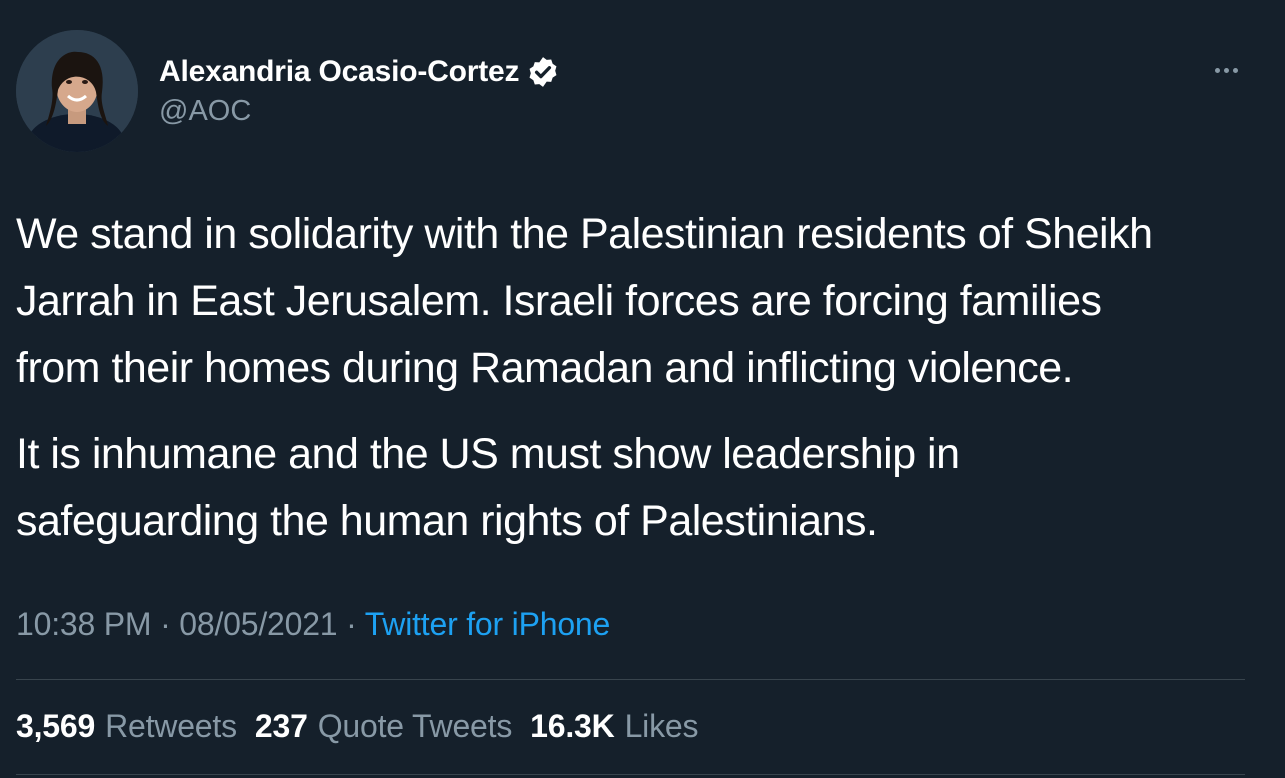 The height and width of the screenshot is (778, 1285). Describe the element at coordinates (543, 72) in the screenshot. I see `verified-badge-icon` at that location.